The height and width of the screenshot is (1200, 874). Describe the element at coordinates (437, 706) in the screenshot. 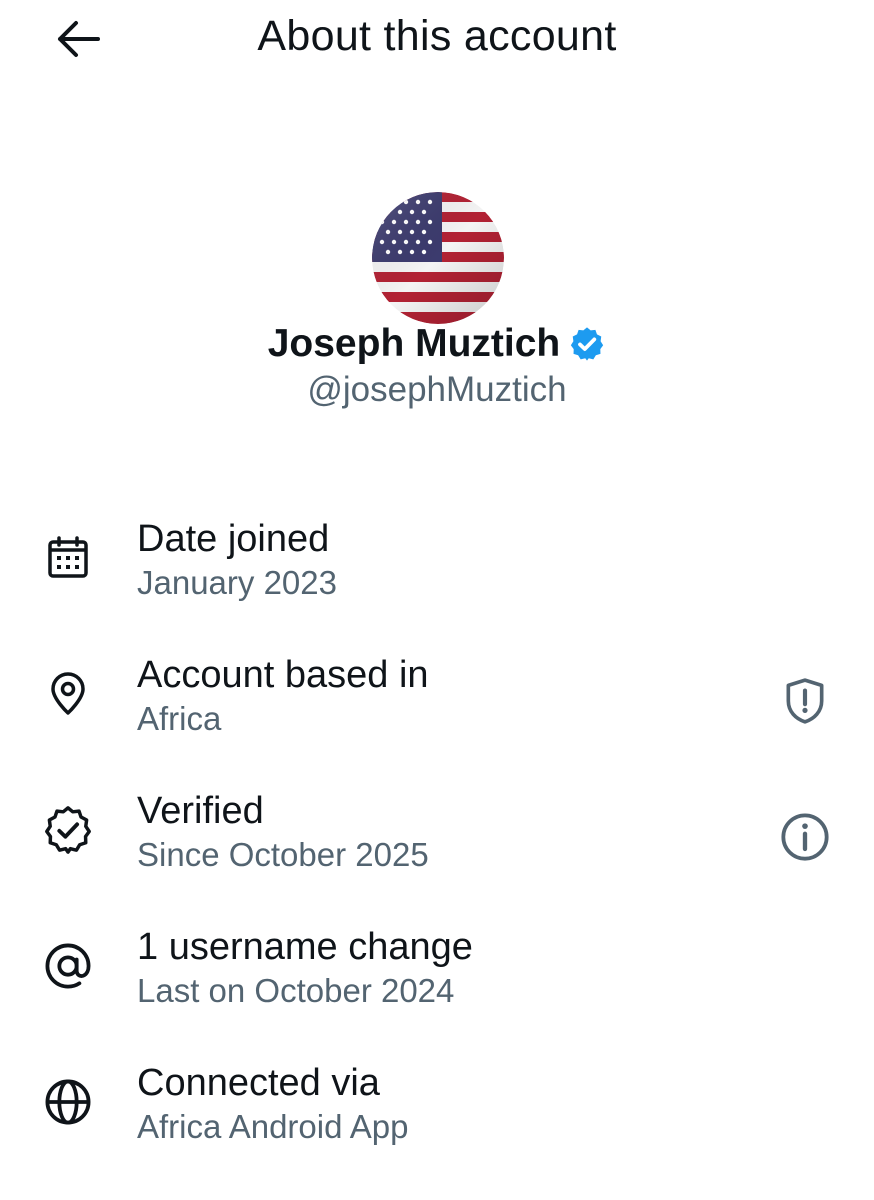

I see `info-row-account-based-in: Account based in Africa` at that location.